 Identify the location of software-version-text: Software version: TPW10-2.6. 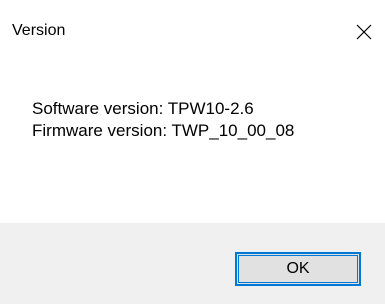
(143, 108).